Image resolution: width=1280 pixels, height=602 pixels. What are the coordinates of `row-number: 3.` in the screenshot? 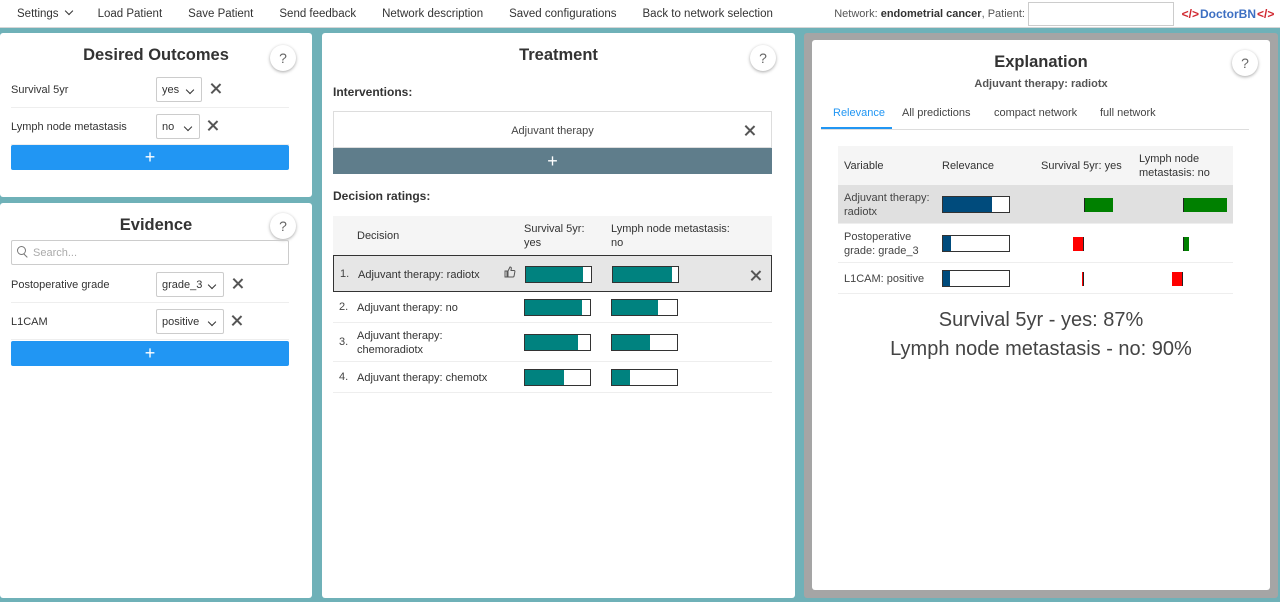 It's located at (344, 342).